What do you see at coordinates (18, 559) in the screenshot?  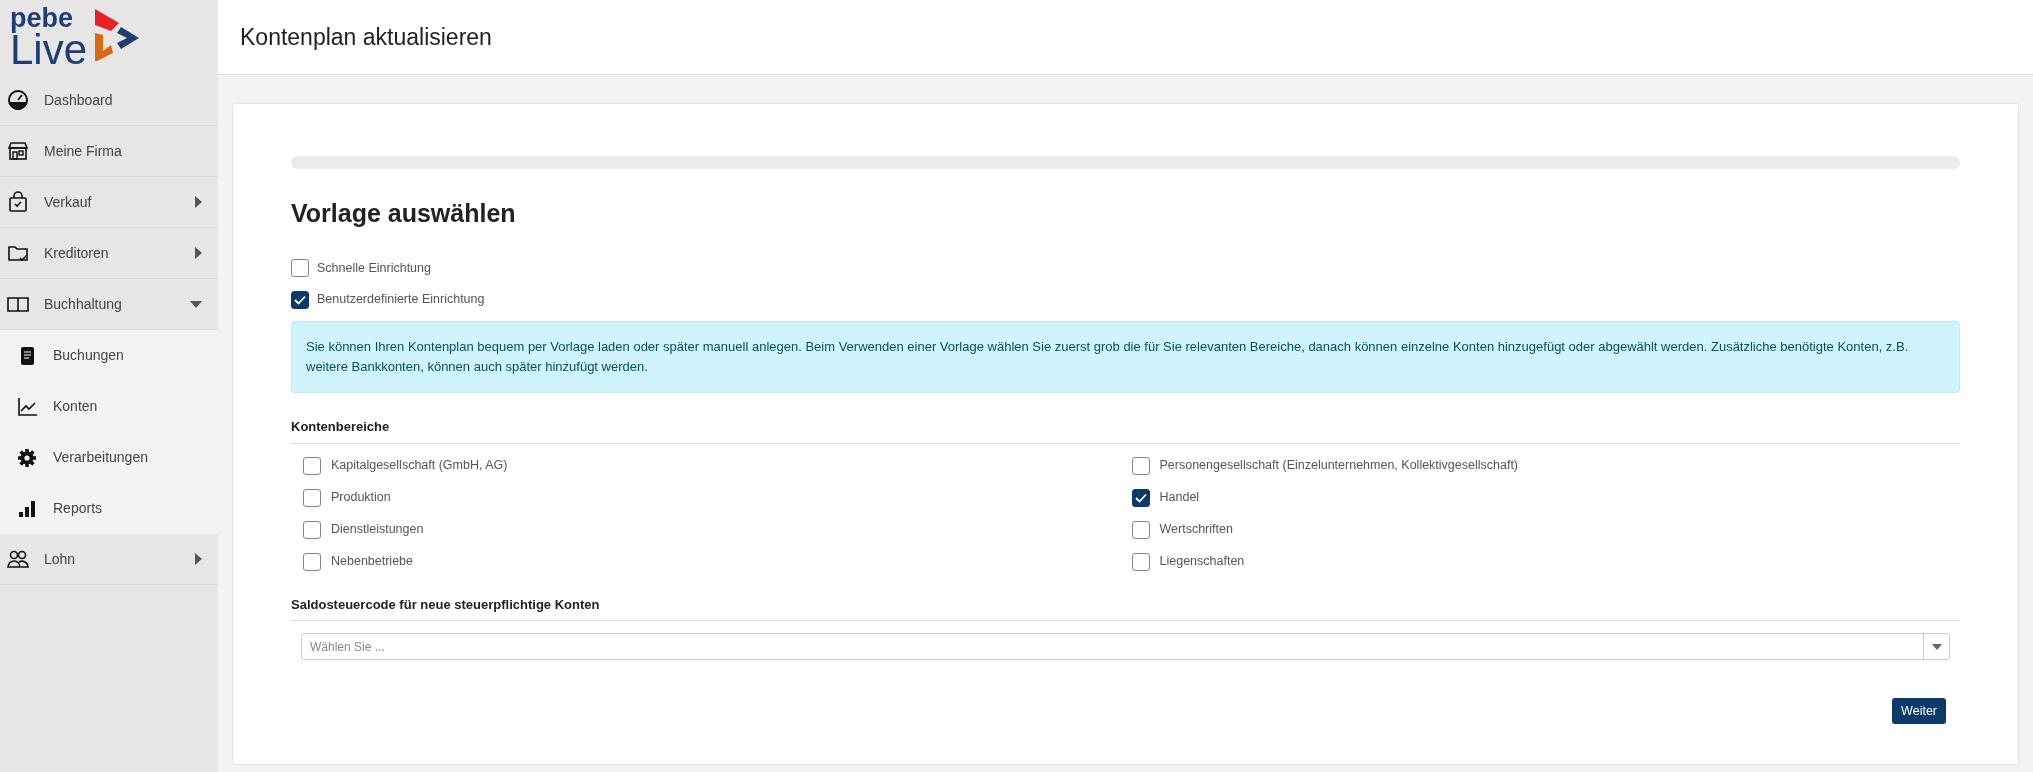 I see `users-icon` at bounding box center [18, 559].